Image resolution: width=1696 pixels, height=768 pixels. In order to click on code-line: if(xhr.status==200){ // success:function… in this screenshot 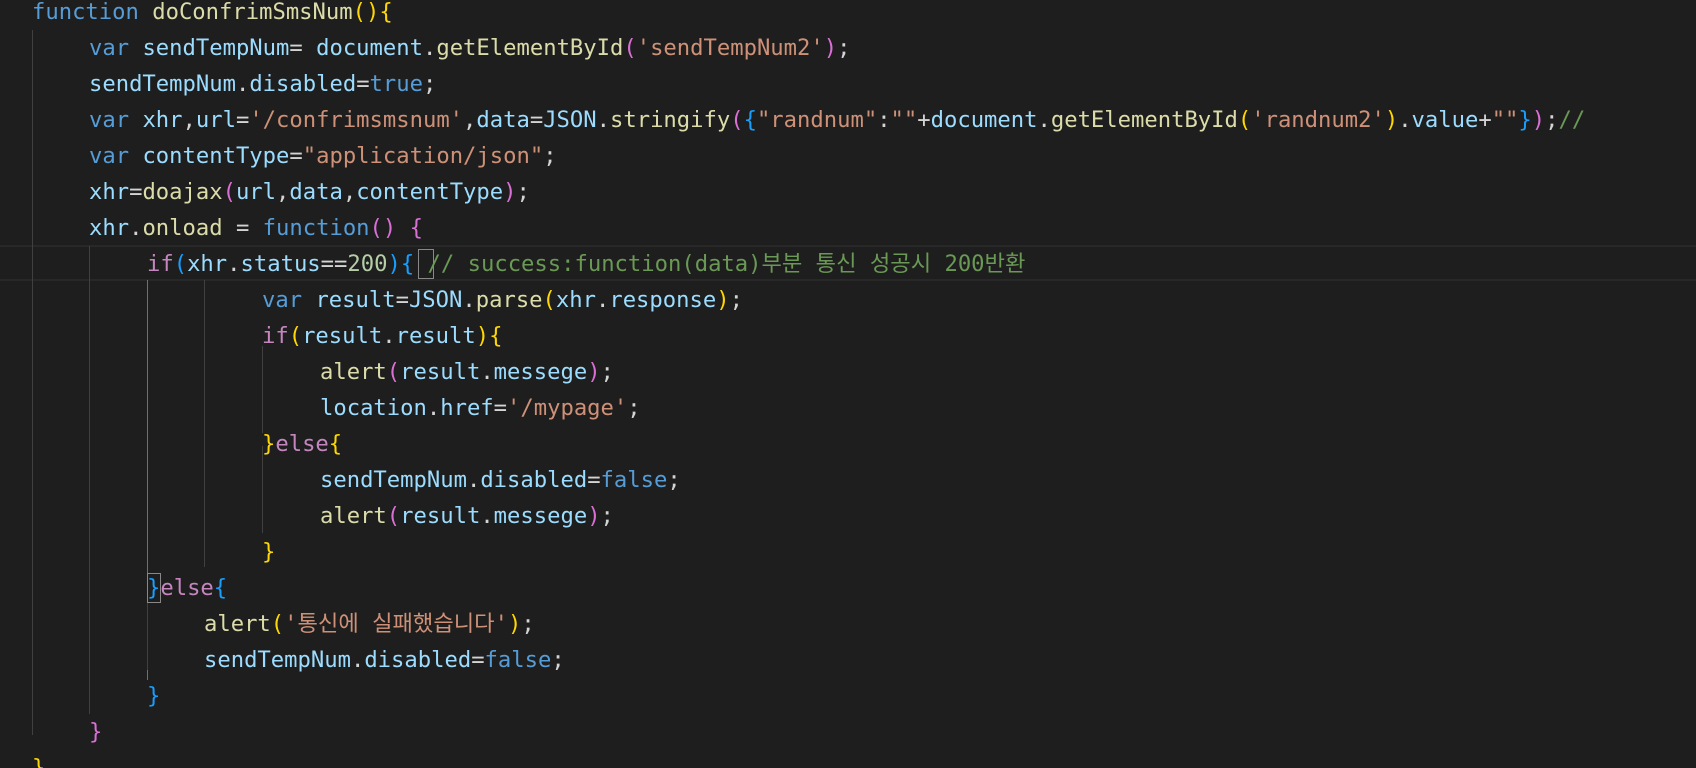, I will do `click(586, 264)`.